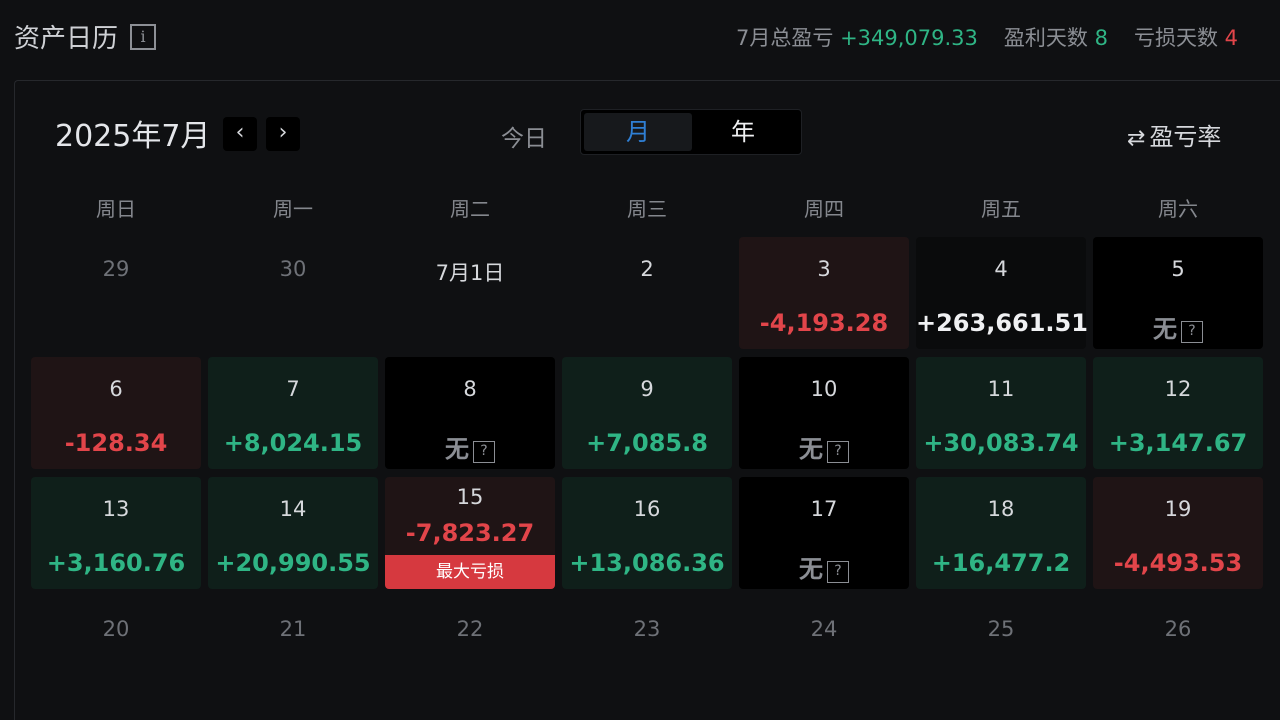  I want to click on calendar-day-cell: 30, so click(293, 293).